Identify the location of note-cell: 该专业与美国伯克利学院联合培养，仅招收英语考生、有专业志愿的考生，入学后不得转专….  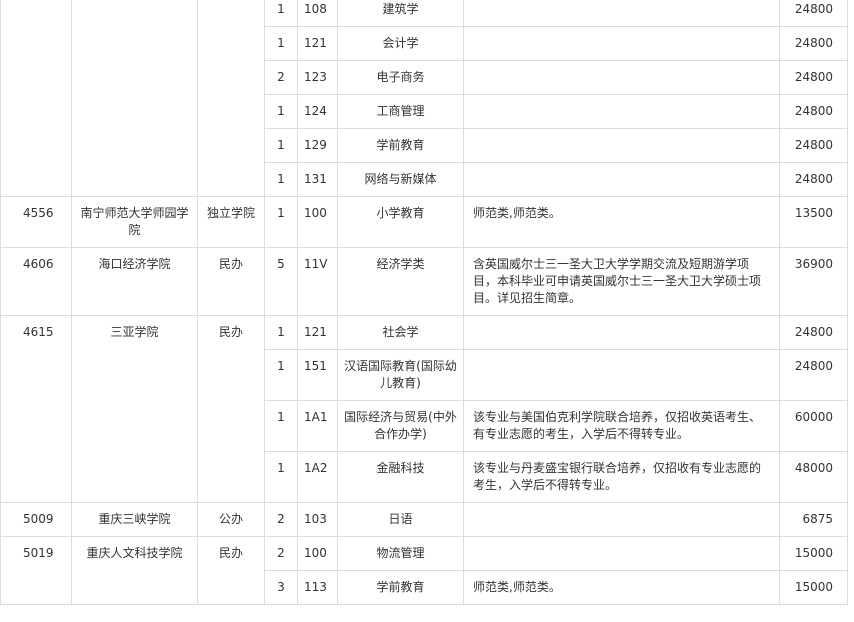
(621, 426).